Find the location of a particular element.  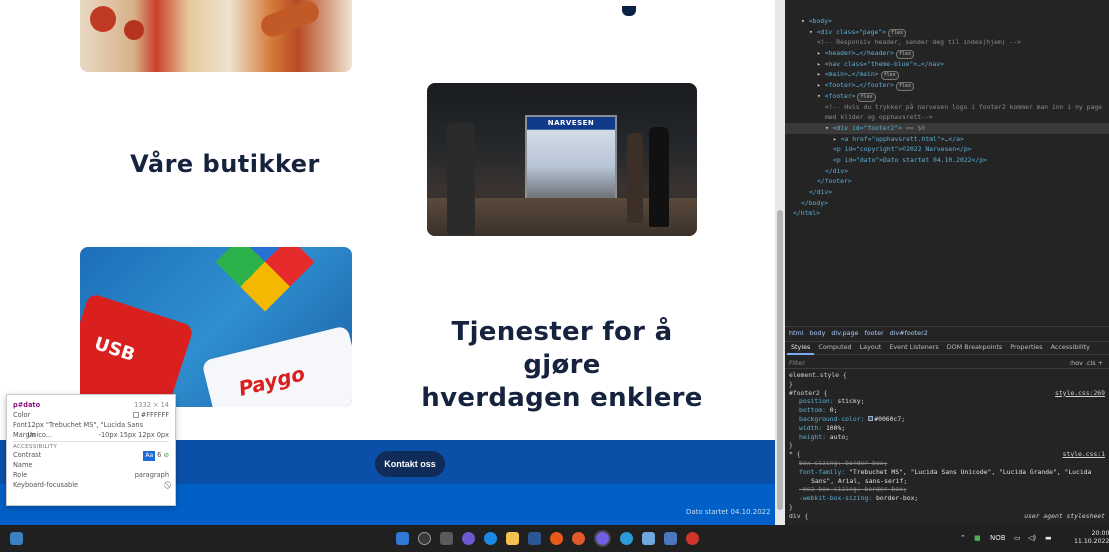

css-value: Sans", Arial, sans-serif; is located at coordinates (859, 481).